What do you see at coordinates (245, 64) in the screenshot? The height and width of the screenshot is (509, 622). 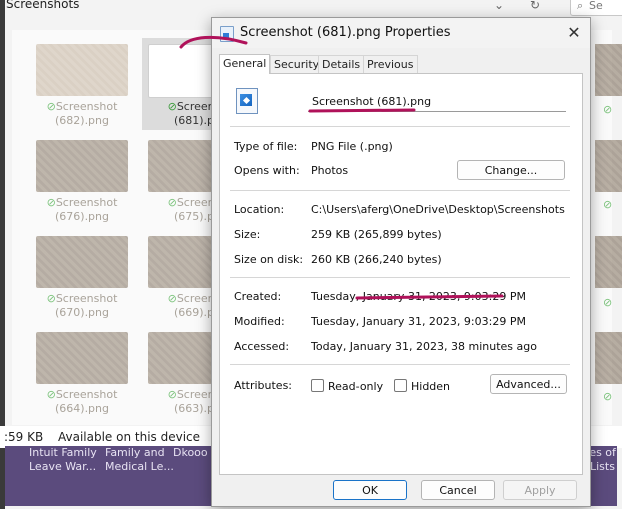 I see `tab-general: General` at bounding box center [245, 64].